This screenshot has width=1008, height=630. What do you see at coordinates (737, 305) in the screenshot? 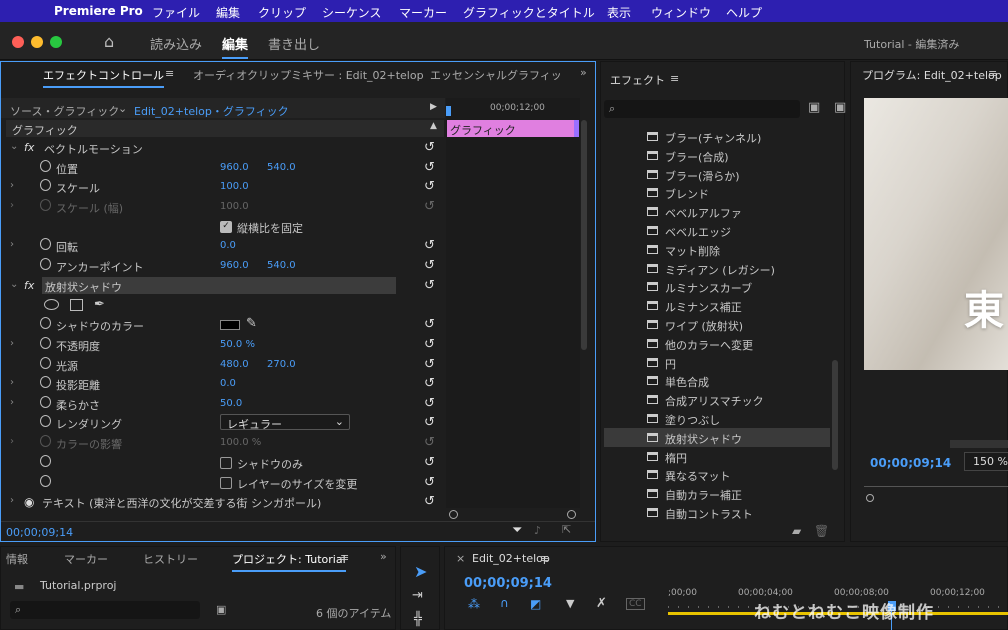
I see `effect-item: ルミナンス補正` at bounding box center [737, 305].